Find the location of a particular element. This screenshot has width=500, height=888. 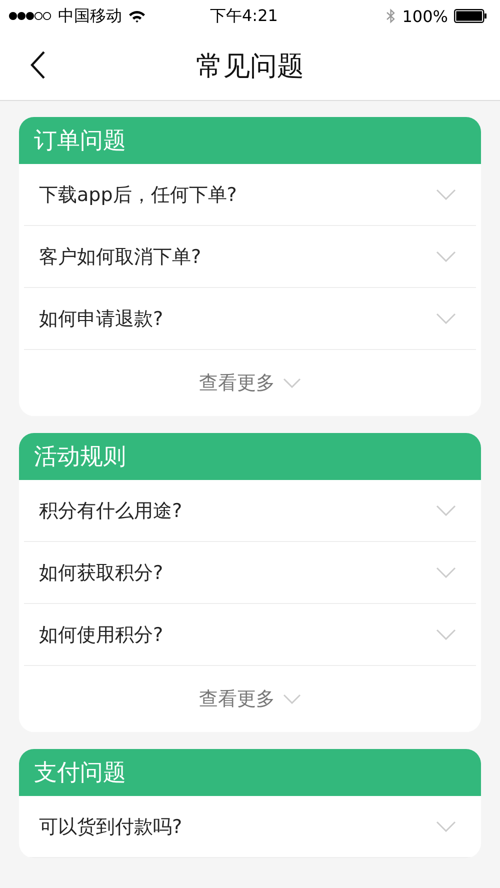

signal-icon is located at coordinates (30, 16).